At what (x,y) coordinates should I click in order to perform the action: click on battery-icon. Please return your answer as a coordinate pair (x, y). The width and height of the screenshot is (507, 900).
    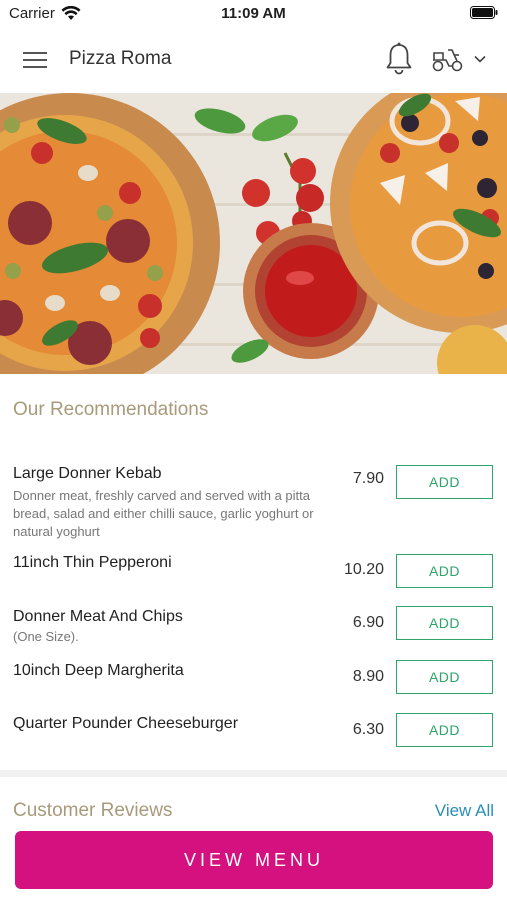
    Looking at the image, I should click on (484, 12).